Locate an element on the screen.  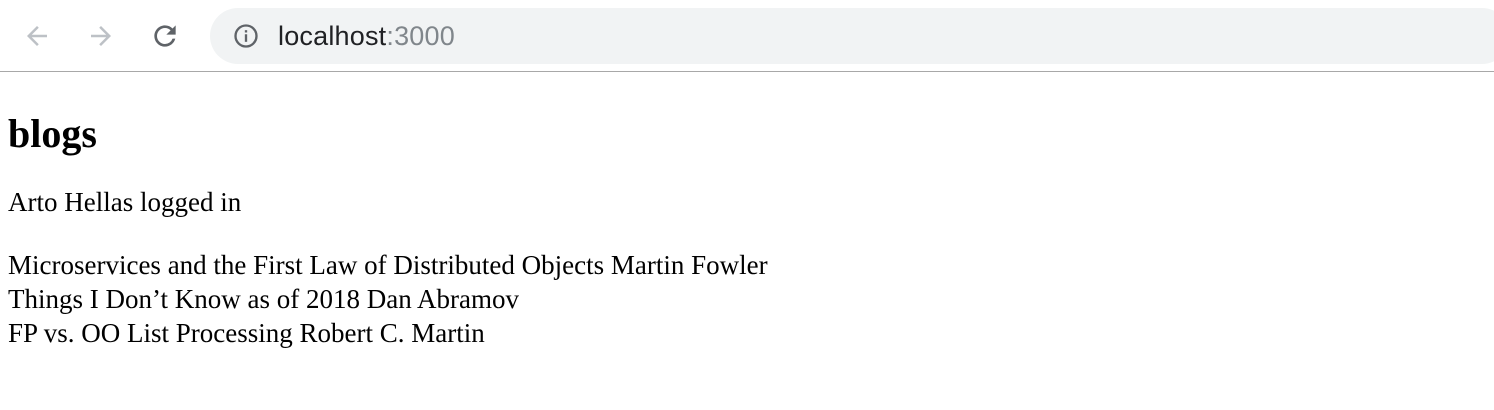
url-host: localhost is located at coordinates (332, 35).